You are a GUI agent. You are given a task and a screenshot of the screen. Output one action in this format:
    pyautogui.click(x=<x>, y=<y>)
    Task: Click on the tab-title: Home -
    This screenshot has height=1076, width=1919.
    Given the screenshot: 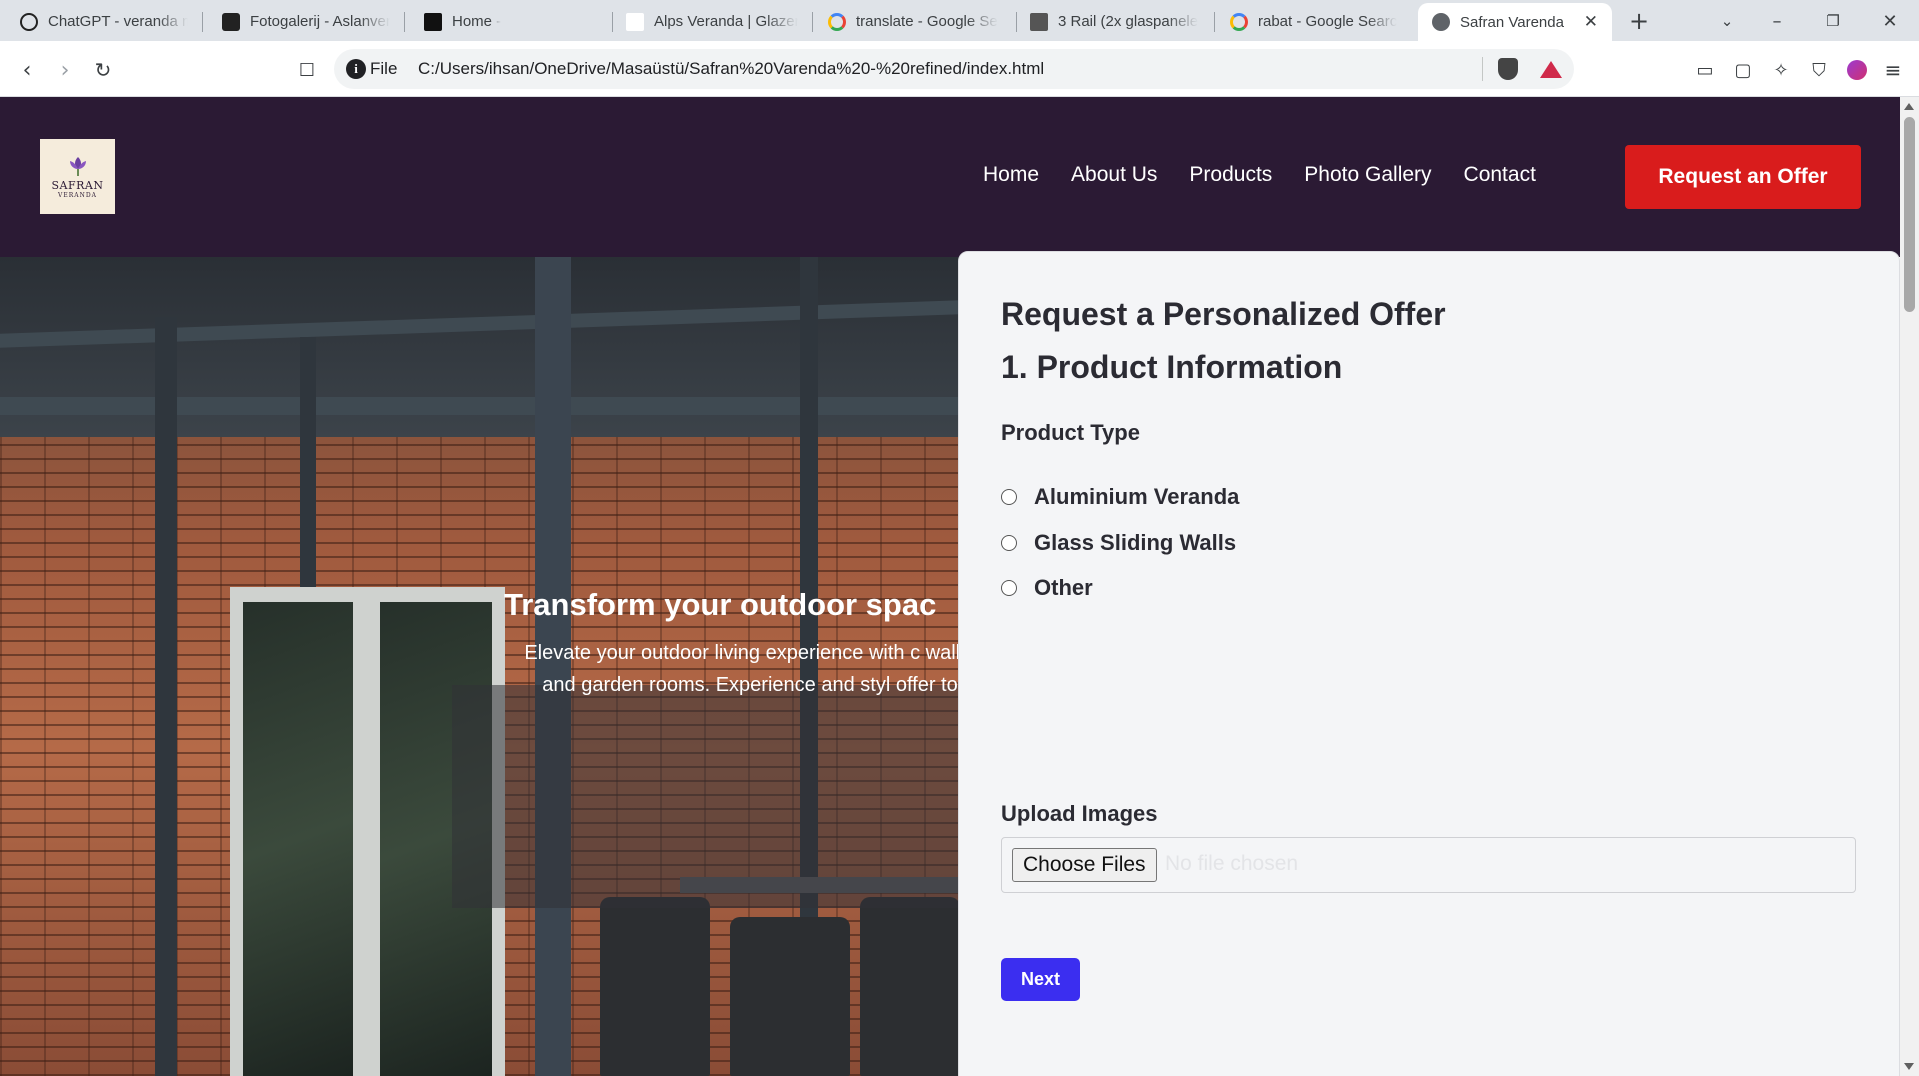 What is the action you would take?
    pyautogui.click(x=477, y=21)
    